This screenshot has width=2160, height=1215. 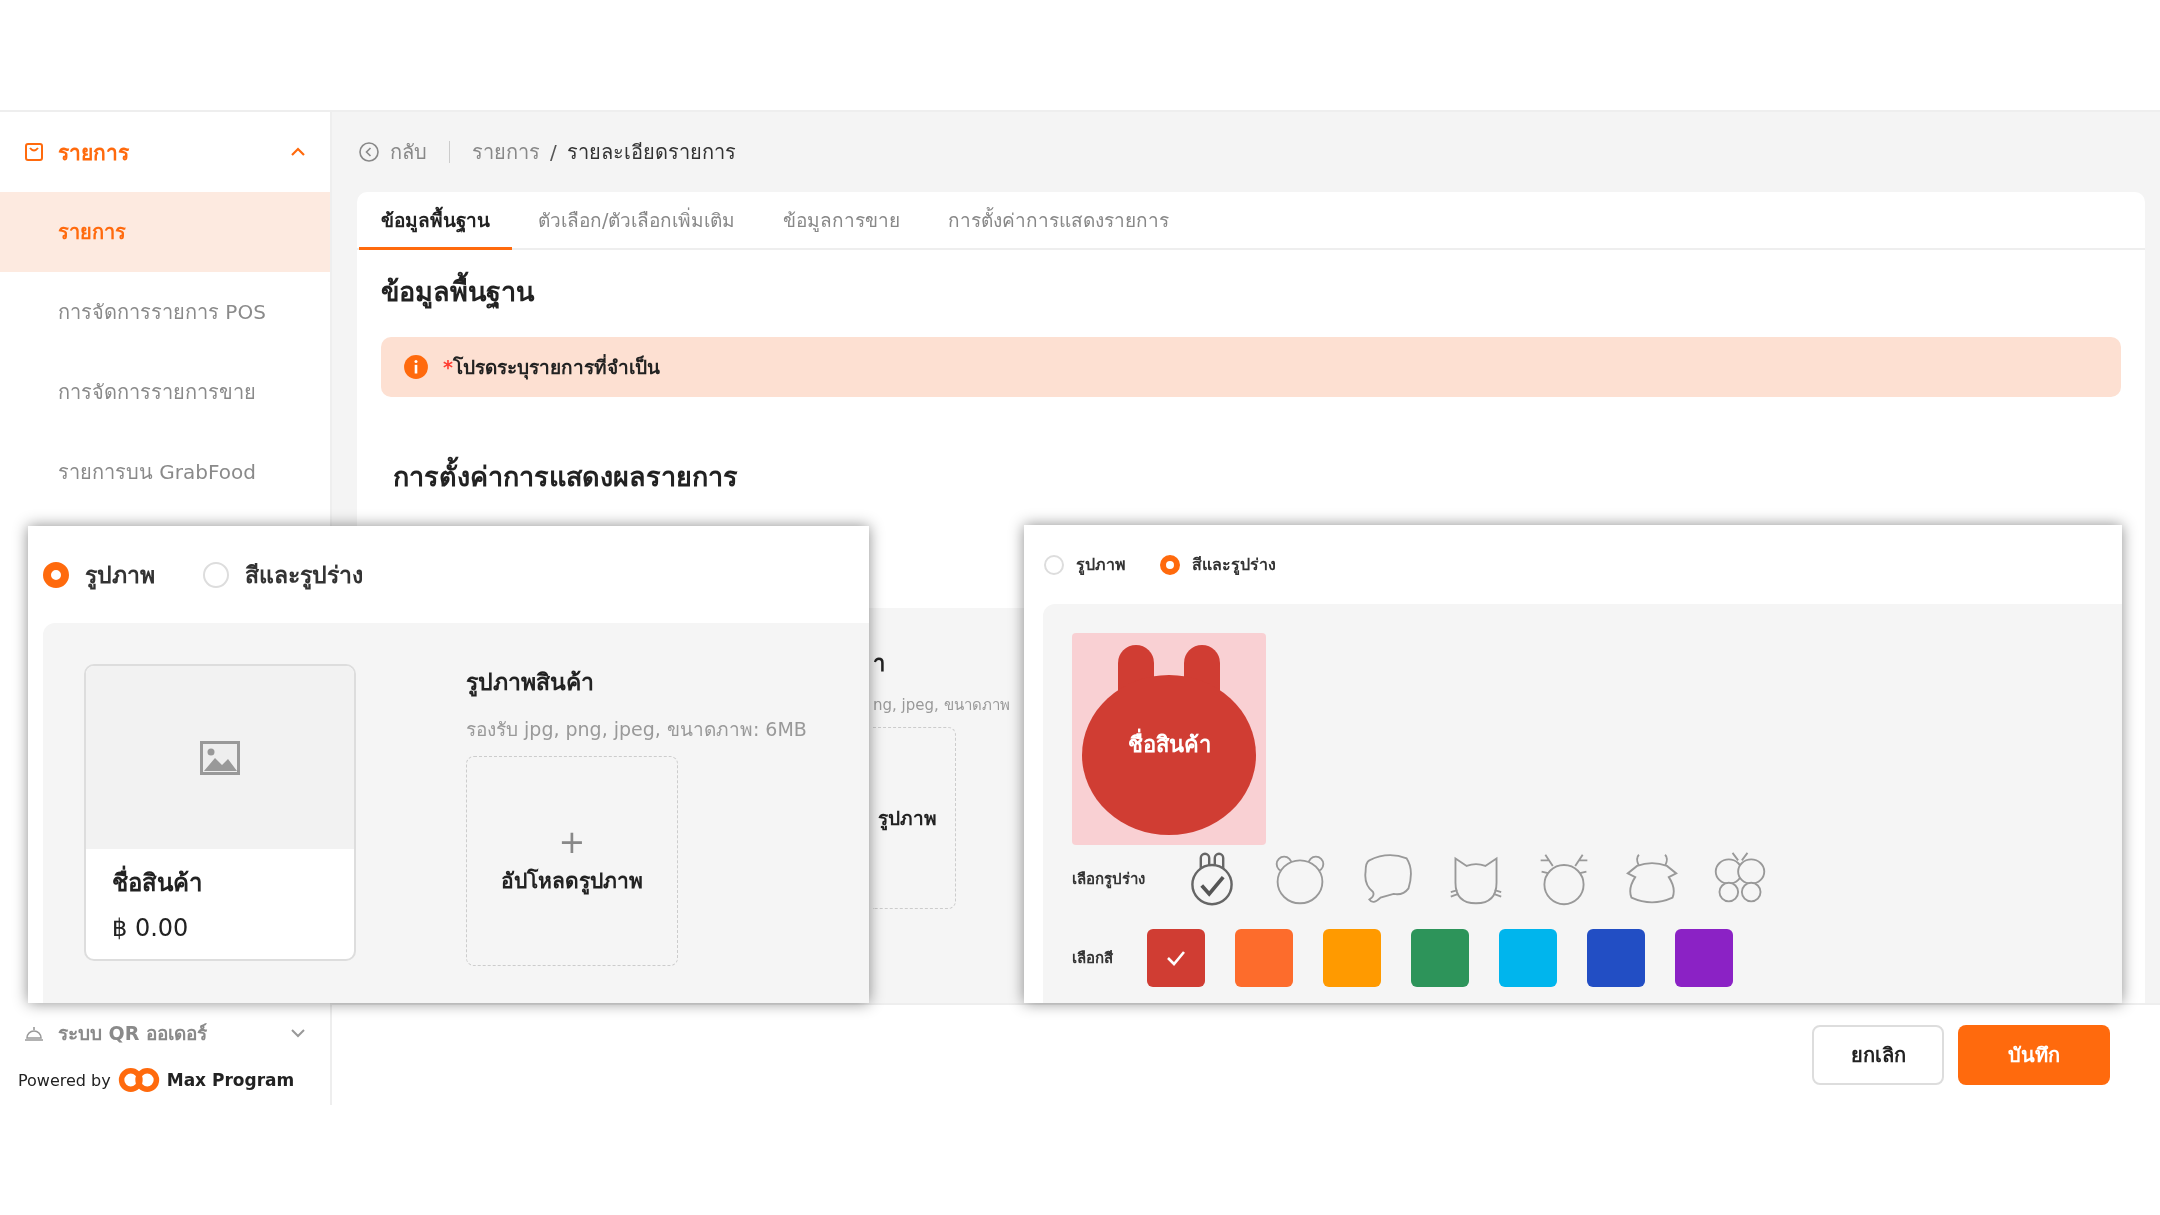 What do you see at coordinates (416, 367) in the screenshot?
I see `info-icon` at bounding box center [416, 367].